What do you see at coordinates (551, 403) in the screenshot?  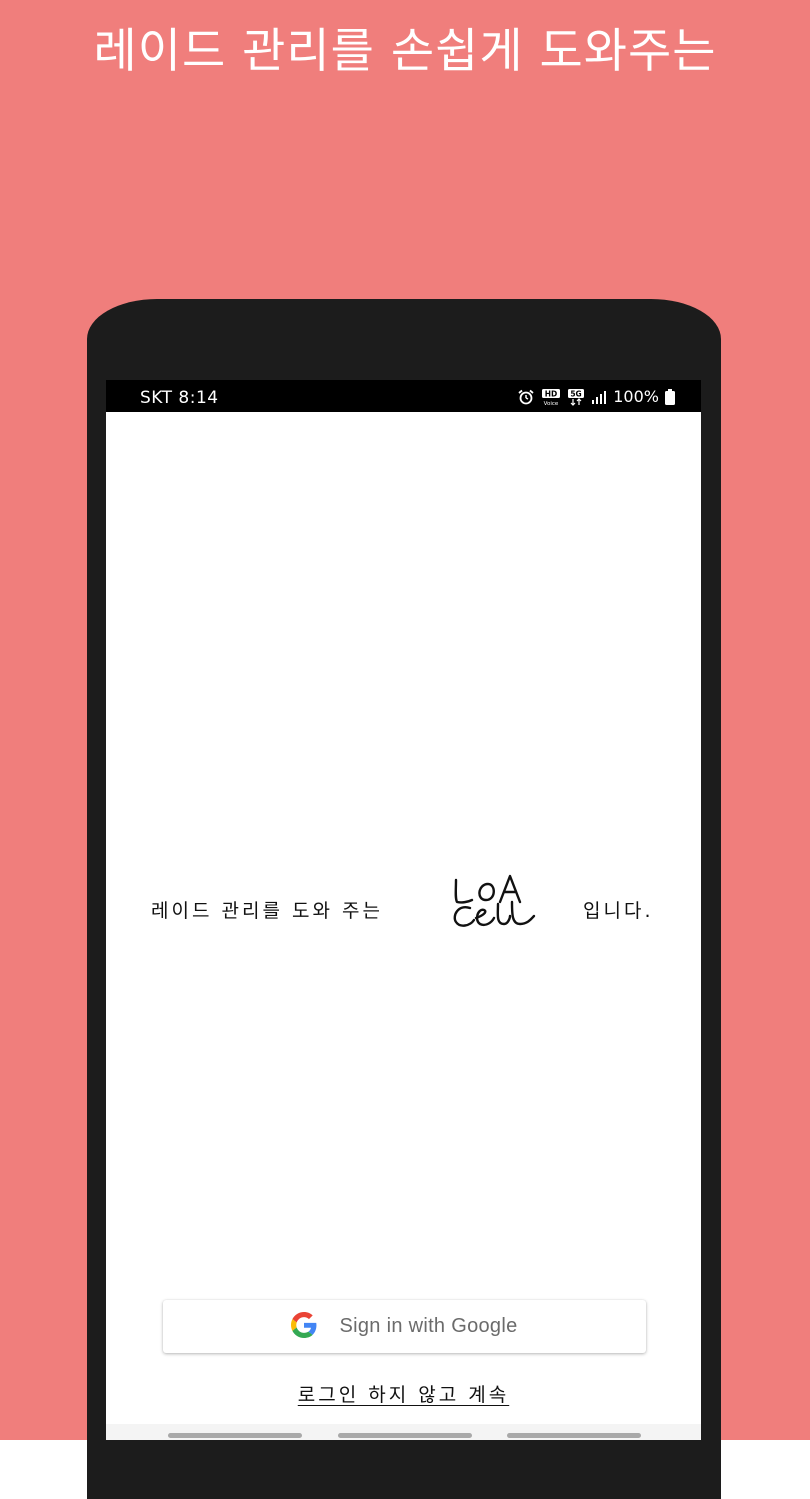 I see `svg-text: Voice` at bounding box center [551, 403].